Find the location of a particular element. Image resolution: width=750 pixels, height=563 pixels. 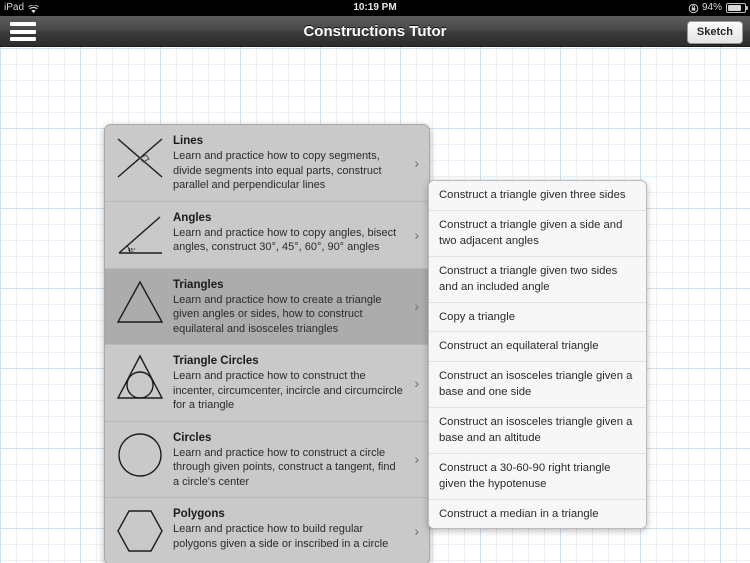

ios-status-bar: iPad 10:19 PM 94% is located at coordinates (375, 8).